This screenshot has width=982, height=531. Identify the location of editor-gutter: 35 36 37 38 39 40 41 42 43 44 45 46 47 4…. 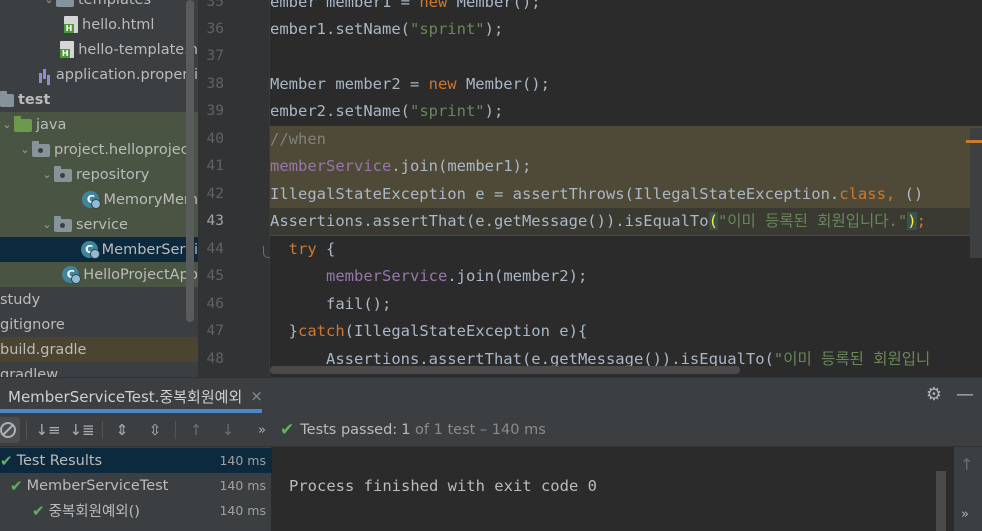
(234, 188).